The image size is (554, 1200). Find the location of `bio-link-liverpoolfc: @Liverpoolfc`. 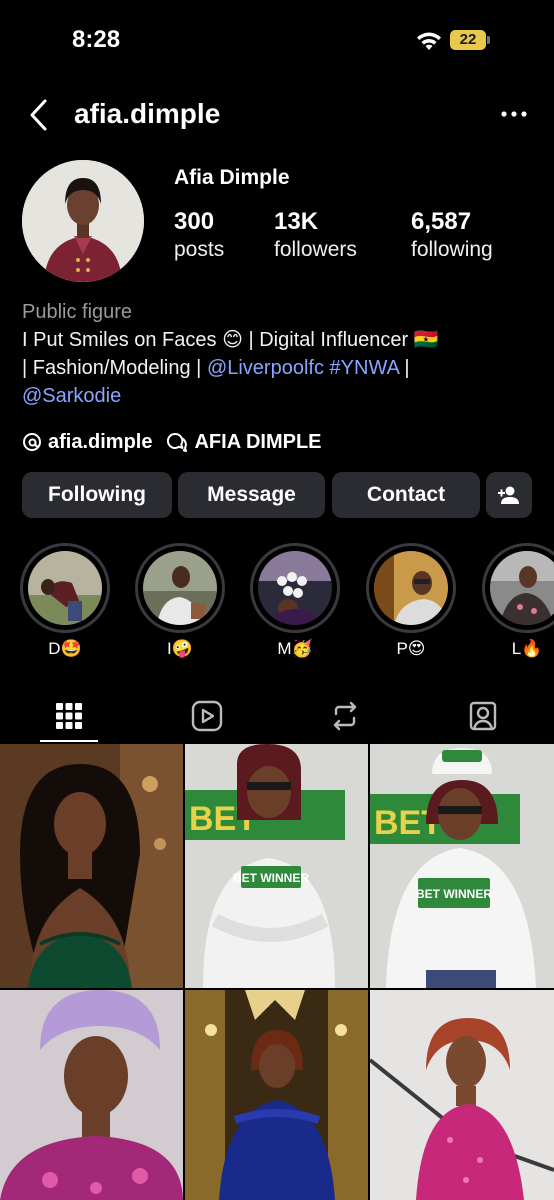

bio-link-liverpoolfc: @Liverpoolfc is located at coordinates (265, 368).